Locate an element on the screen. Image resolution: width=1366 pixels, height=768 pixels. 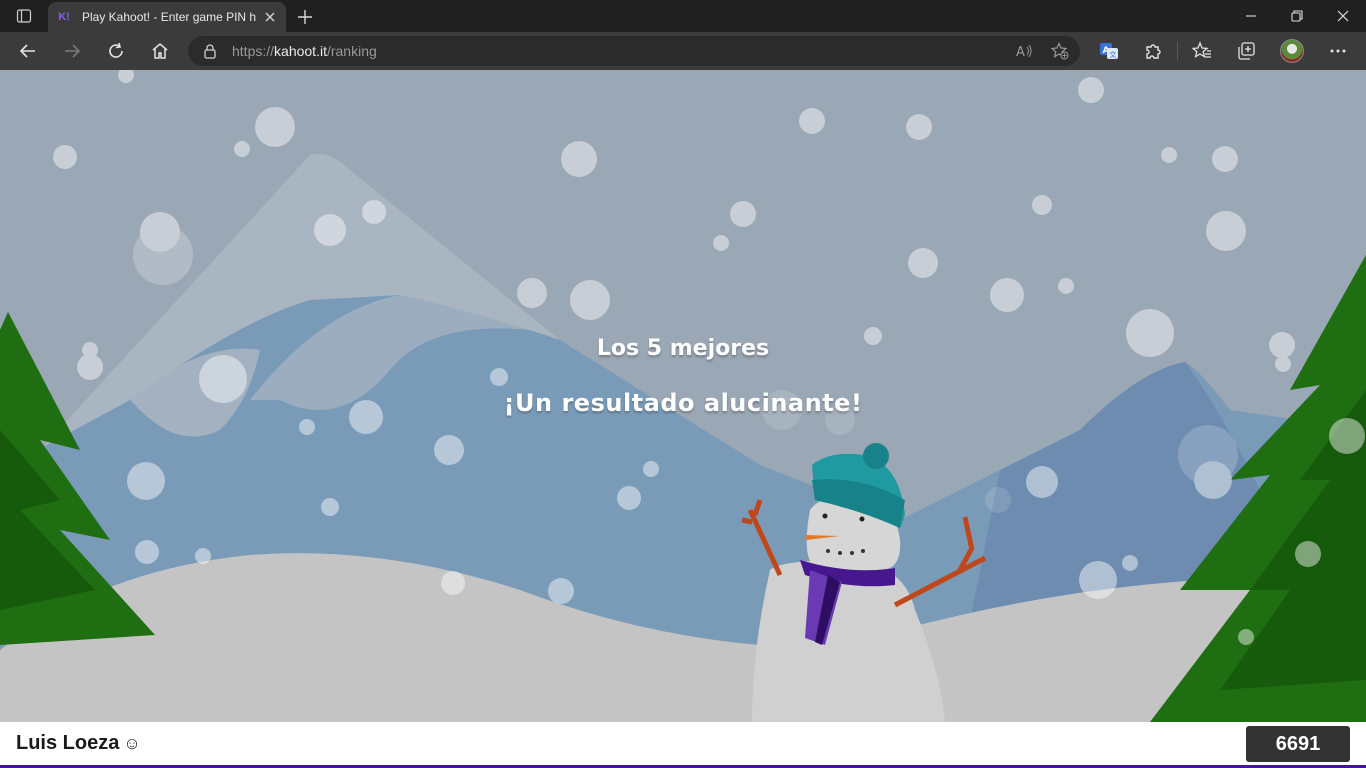
close-tab-icon is located at coordinates (270, 17).